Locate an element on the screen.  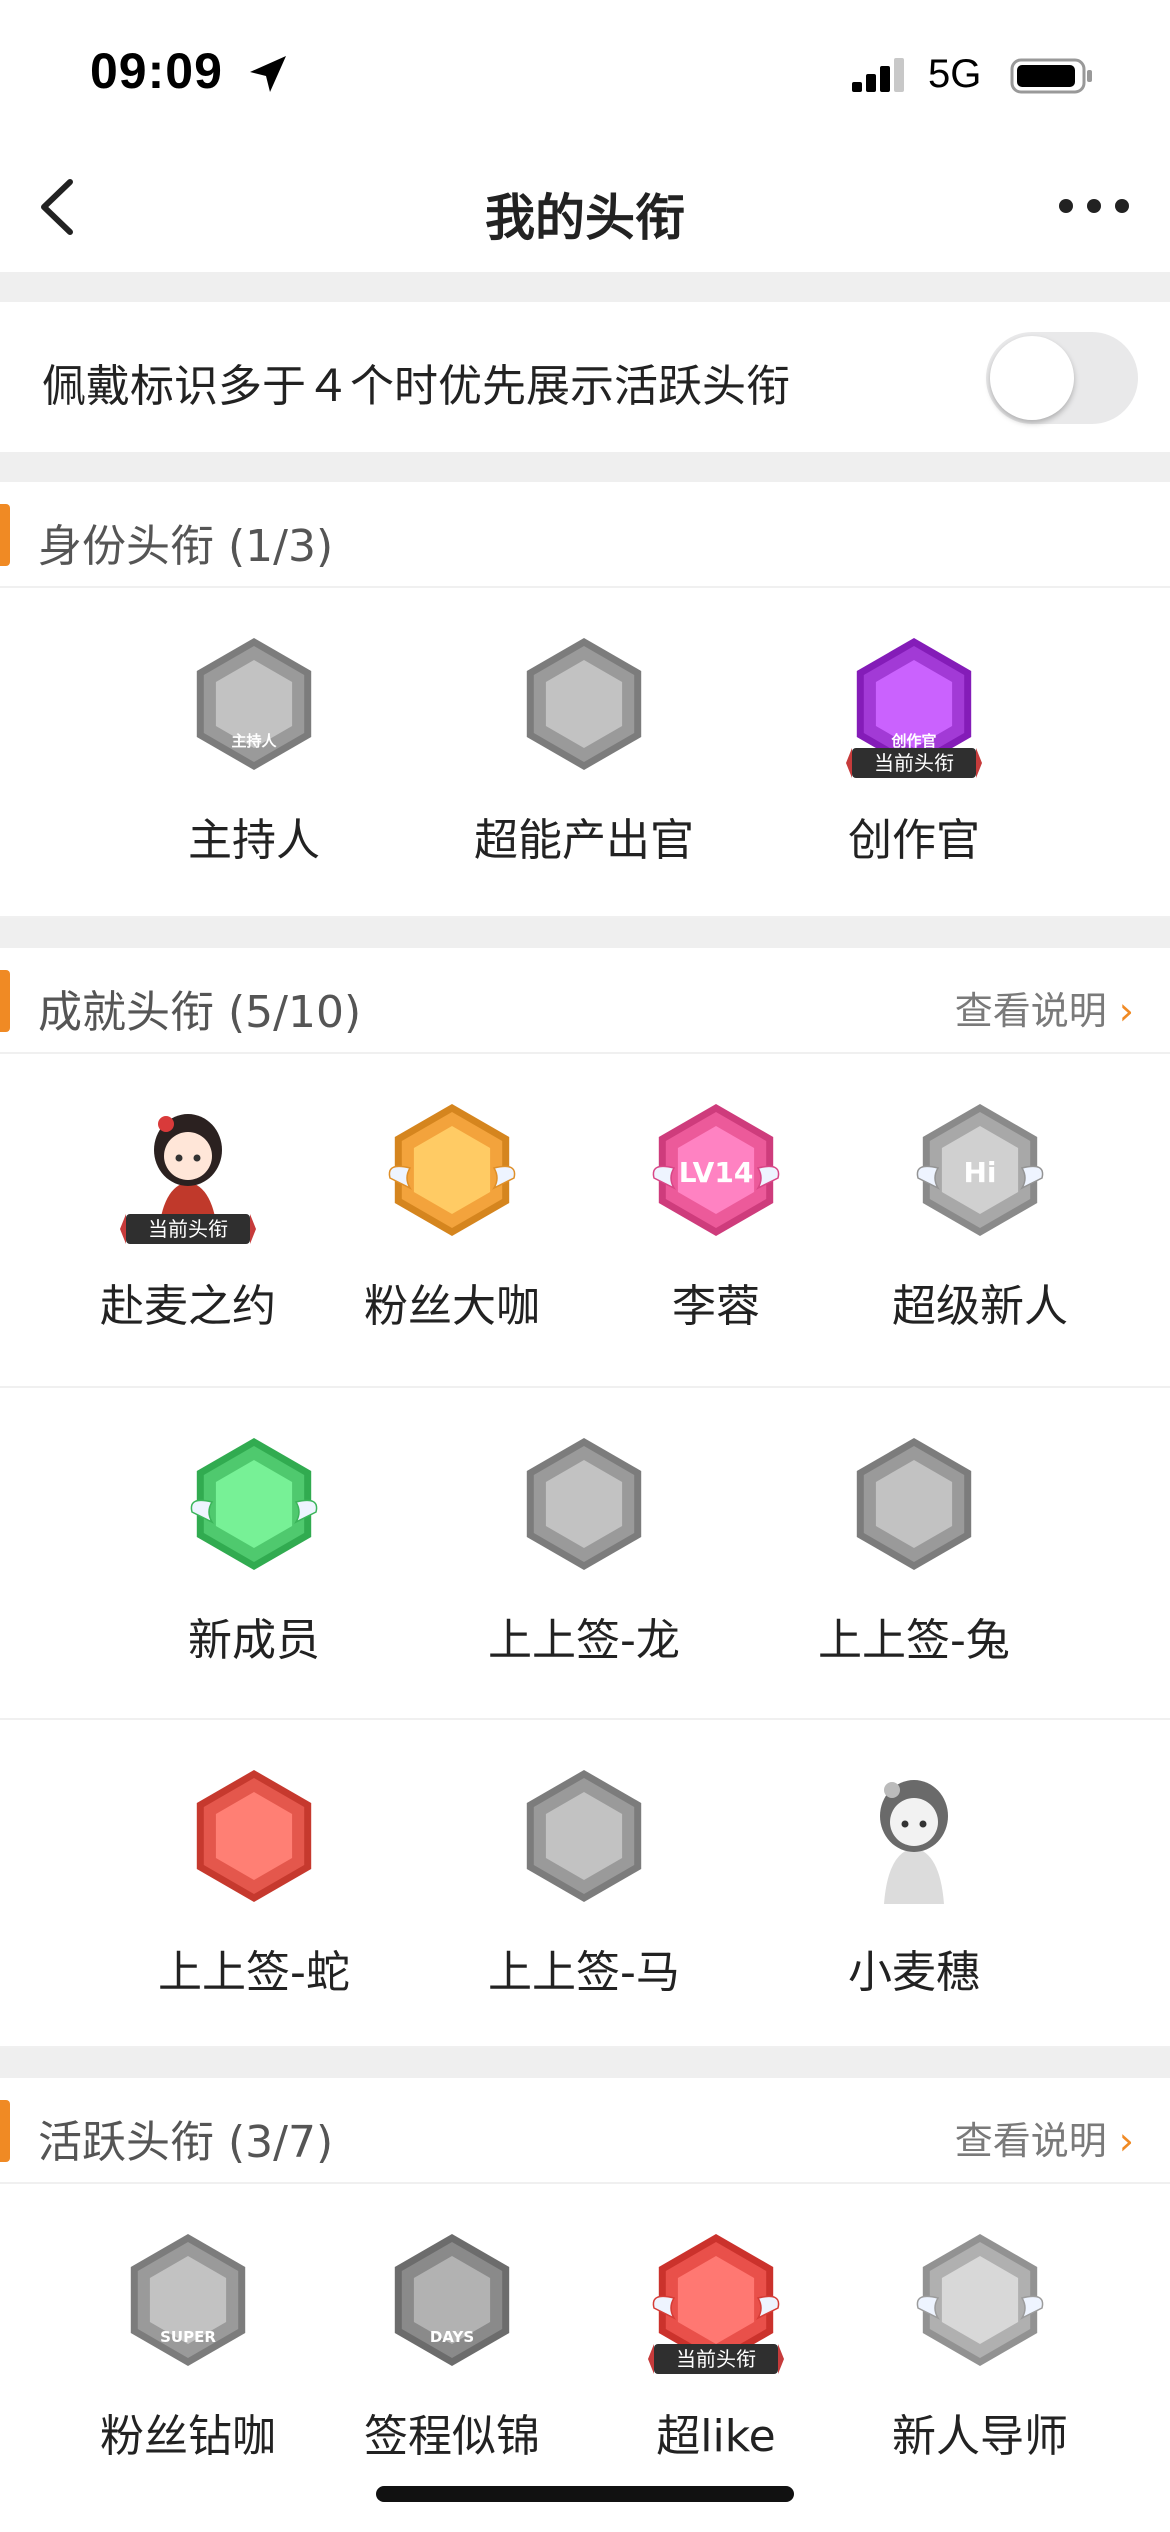
achievement-badge-row: 新成员 上上签-龙 上上签-兔 is located at coordinates (585, 1554).